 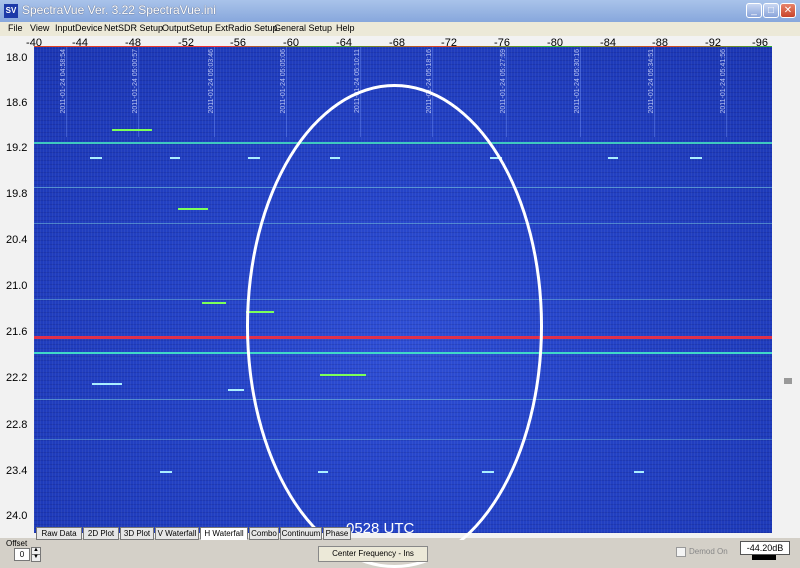 I want to click on tab-3d-plot: 3D Plot, so click(x=137, y=533).